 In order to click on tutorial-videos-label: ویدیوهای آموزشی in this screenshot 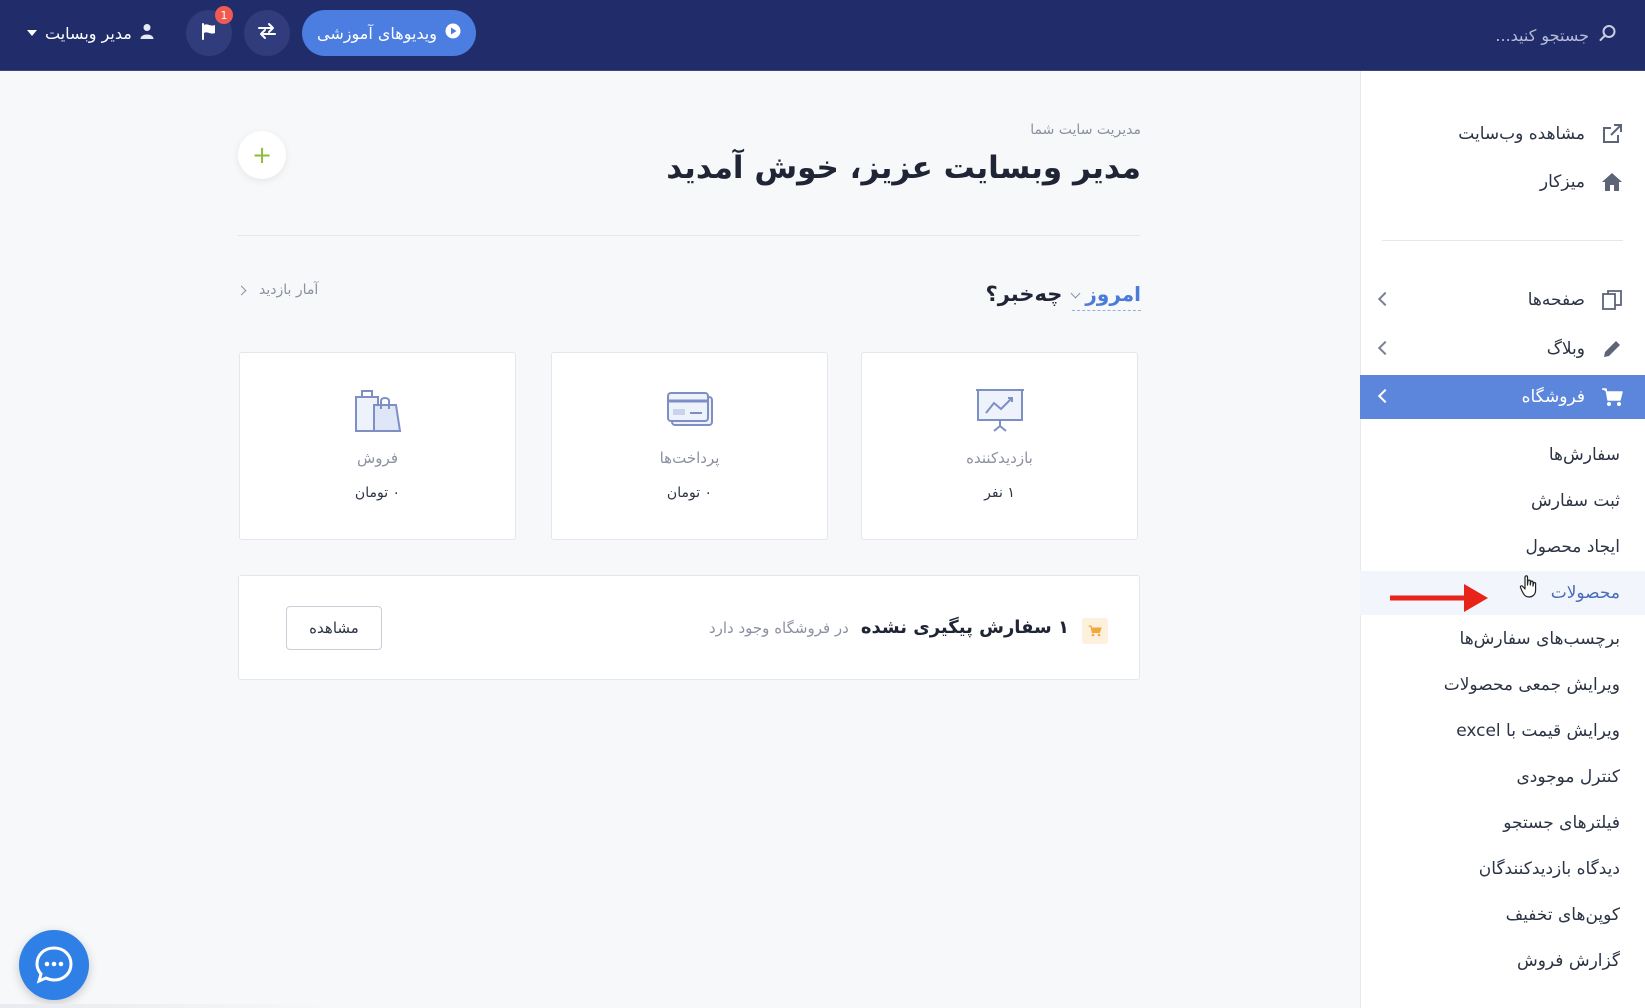, I will do `click(377, 33)`.